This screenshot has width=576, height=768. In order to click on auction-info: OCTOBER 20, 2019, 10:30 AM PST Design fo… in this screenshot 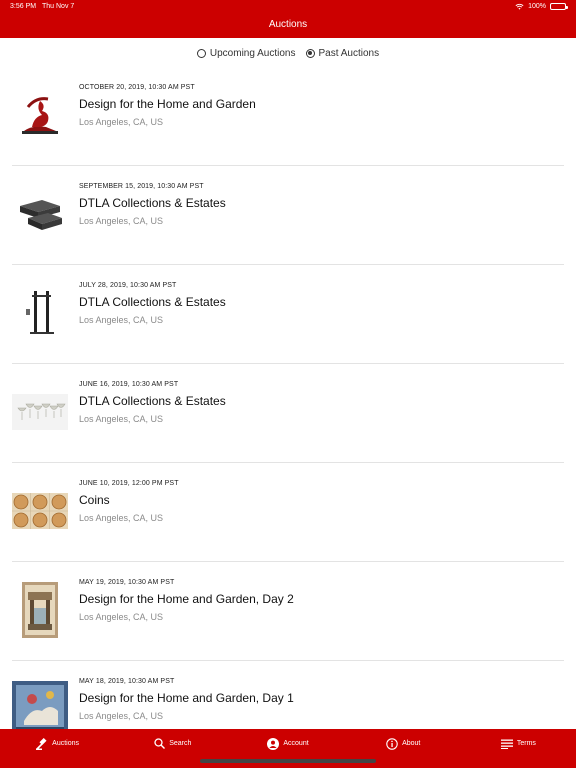, I will do `click(321, 105)`.